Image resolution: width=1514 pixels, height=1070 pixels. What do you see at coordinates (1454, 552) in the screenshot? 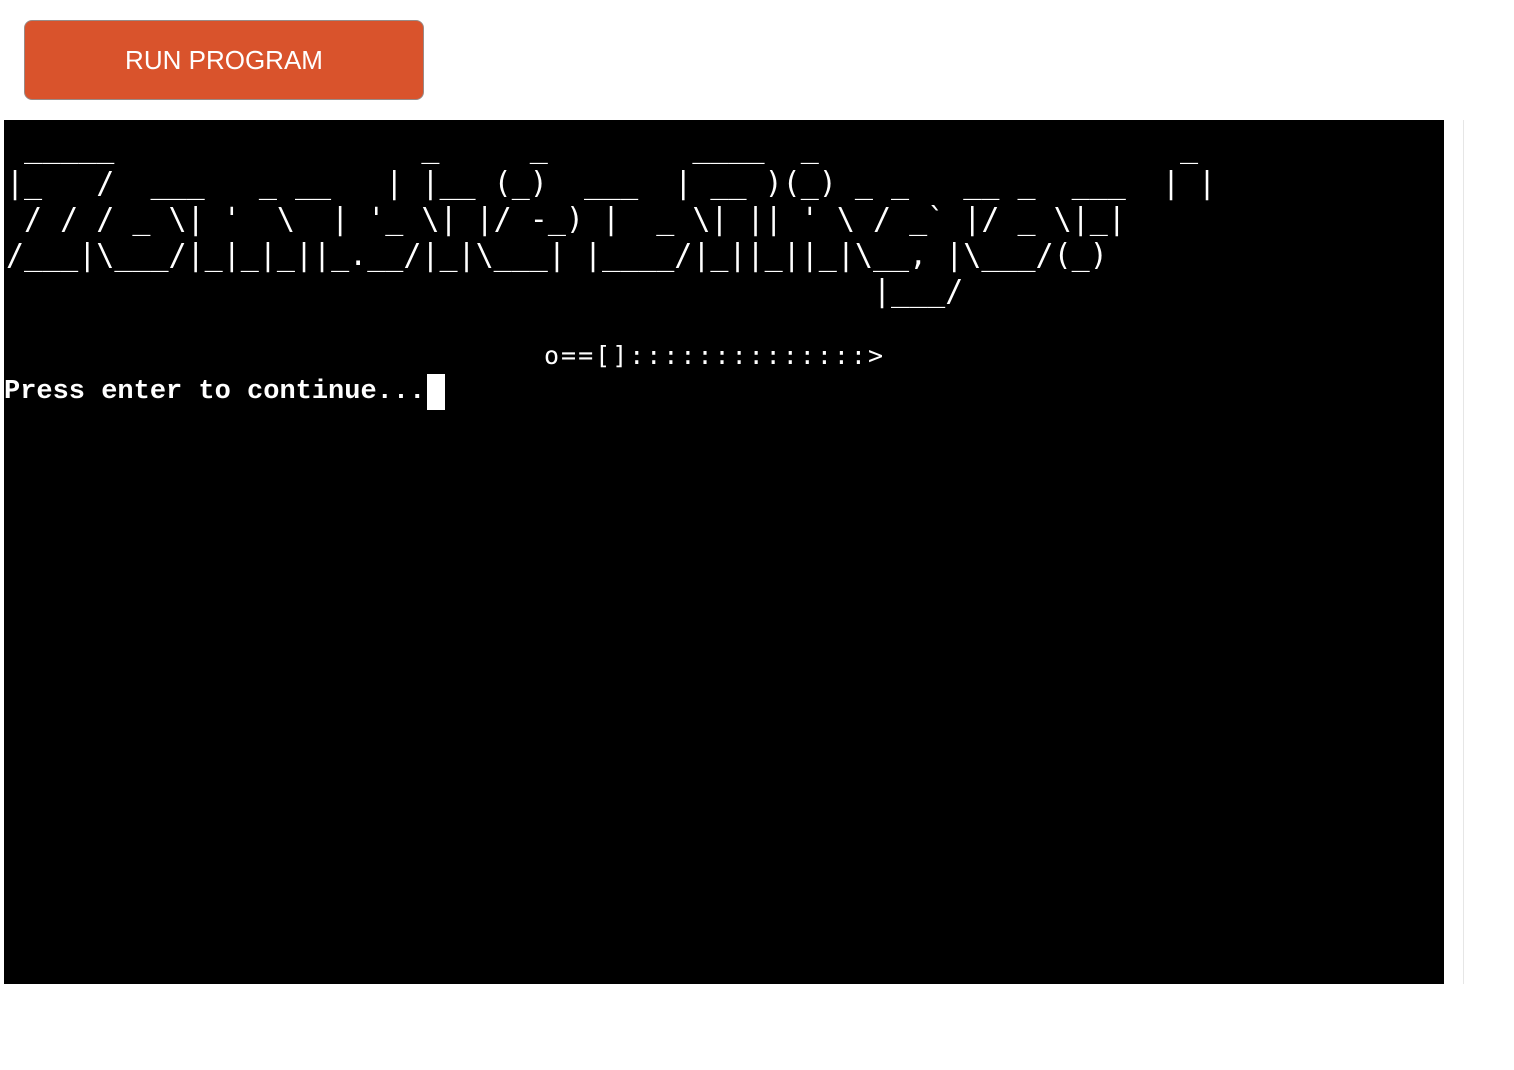
I see `terminal-scrollbar` at bounding box center [1454, 552].